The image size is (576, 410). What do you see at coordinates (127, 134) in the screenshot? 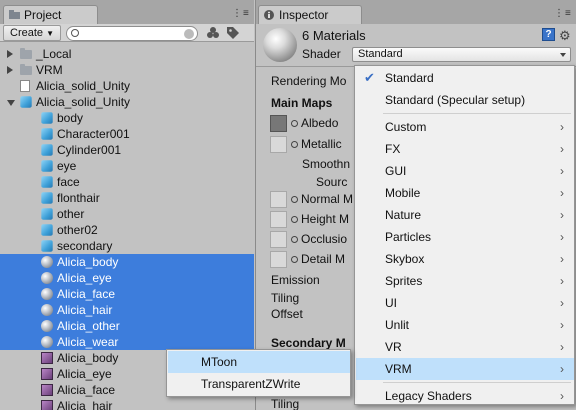
I see `tree-row: Character001` at bounding box center [127, 134].